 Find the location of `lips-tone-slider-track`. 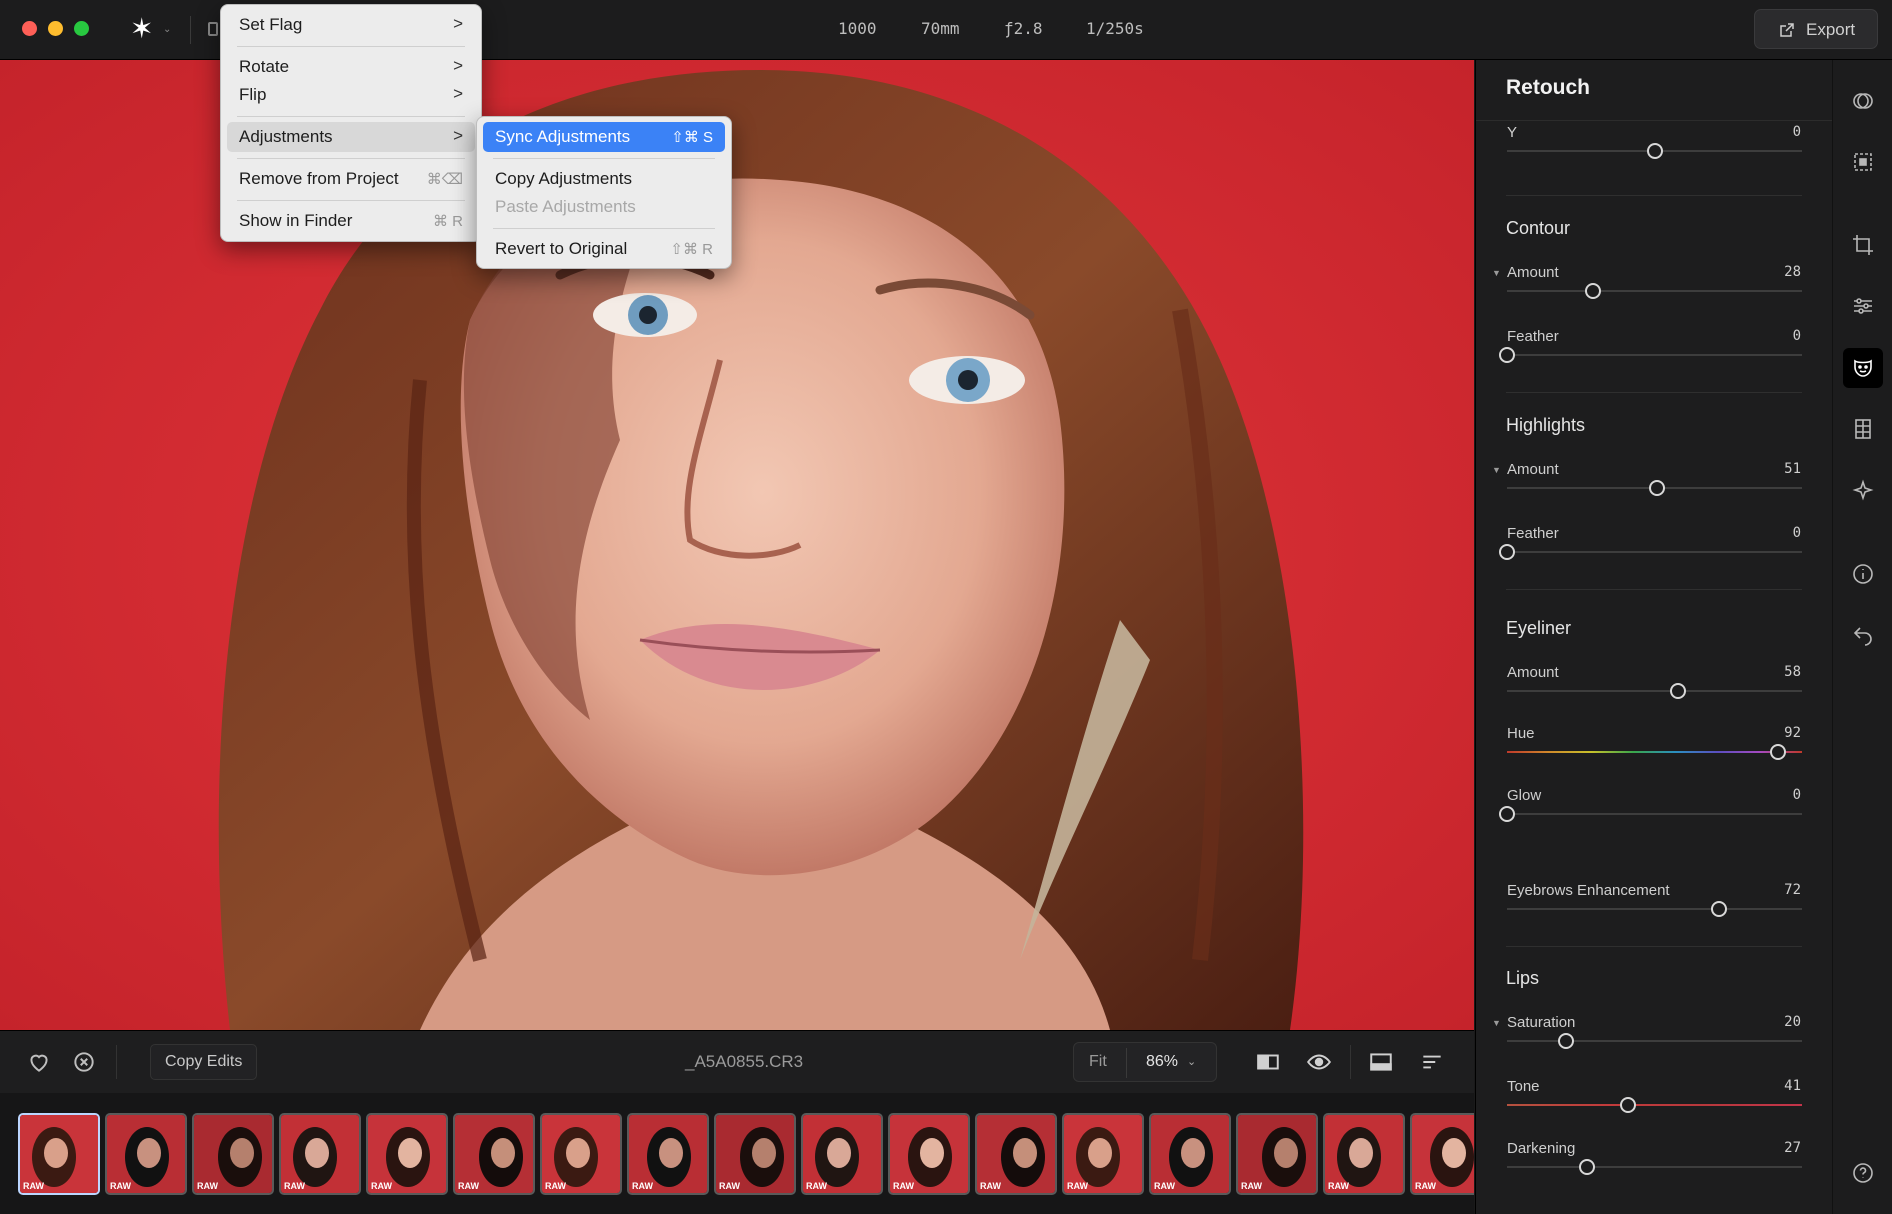

lips-tone-slider-track is located at coordinates (1654, 1105).